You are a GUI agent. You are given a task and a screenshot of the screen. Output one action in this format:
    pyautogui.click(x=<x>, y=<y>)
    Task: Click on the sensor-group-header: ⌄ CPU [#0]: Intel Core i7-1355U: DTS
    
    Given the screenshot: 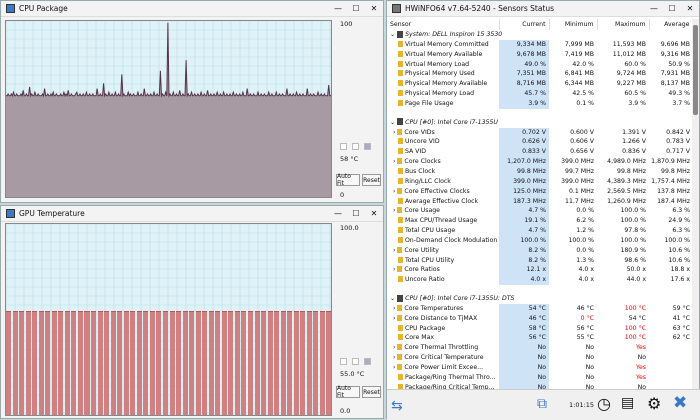 What is the action you would take?
    pyautogui.click(x=540, y=299)
    